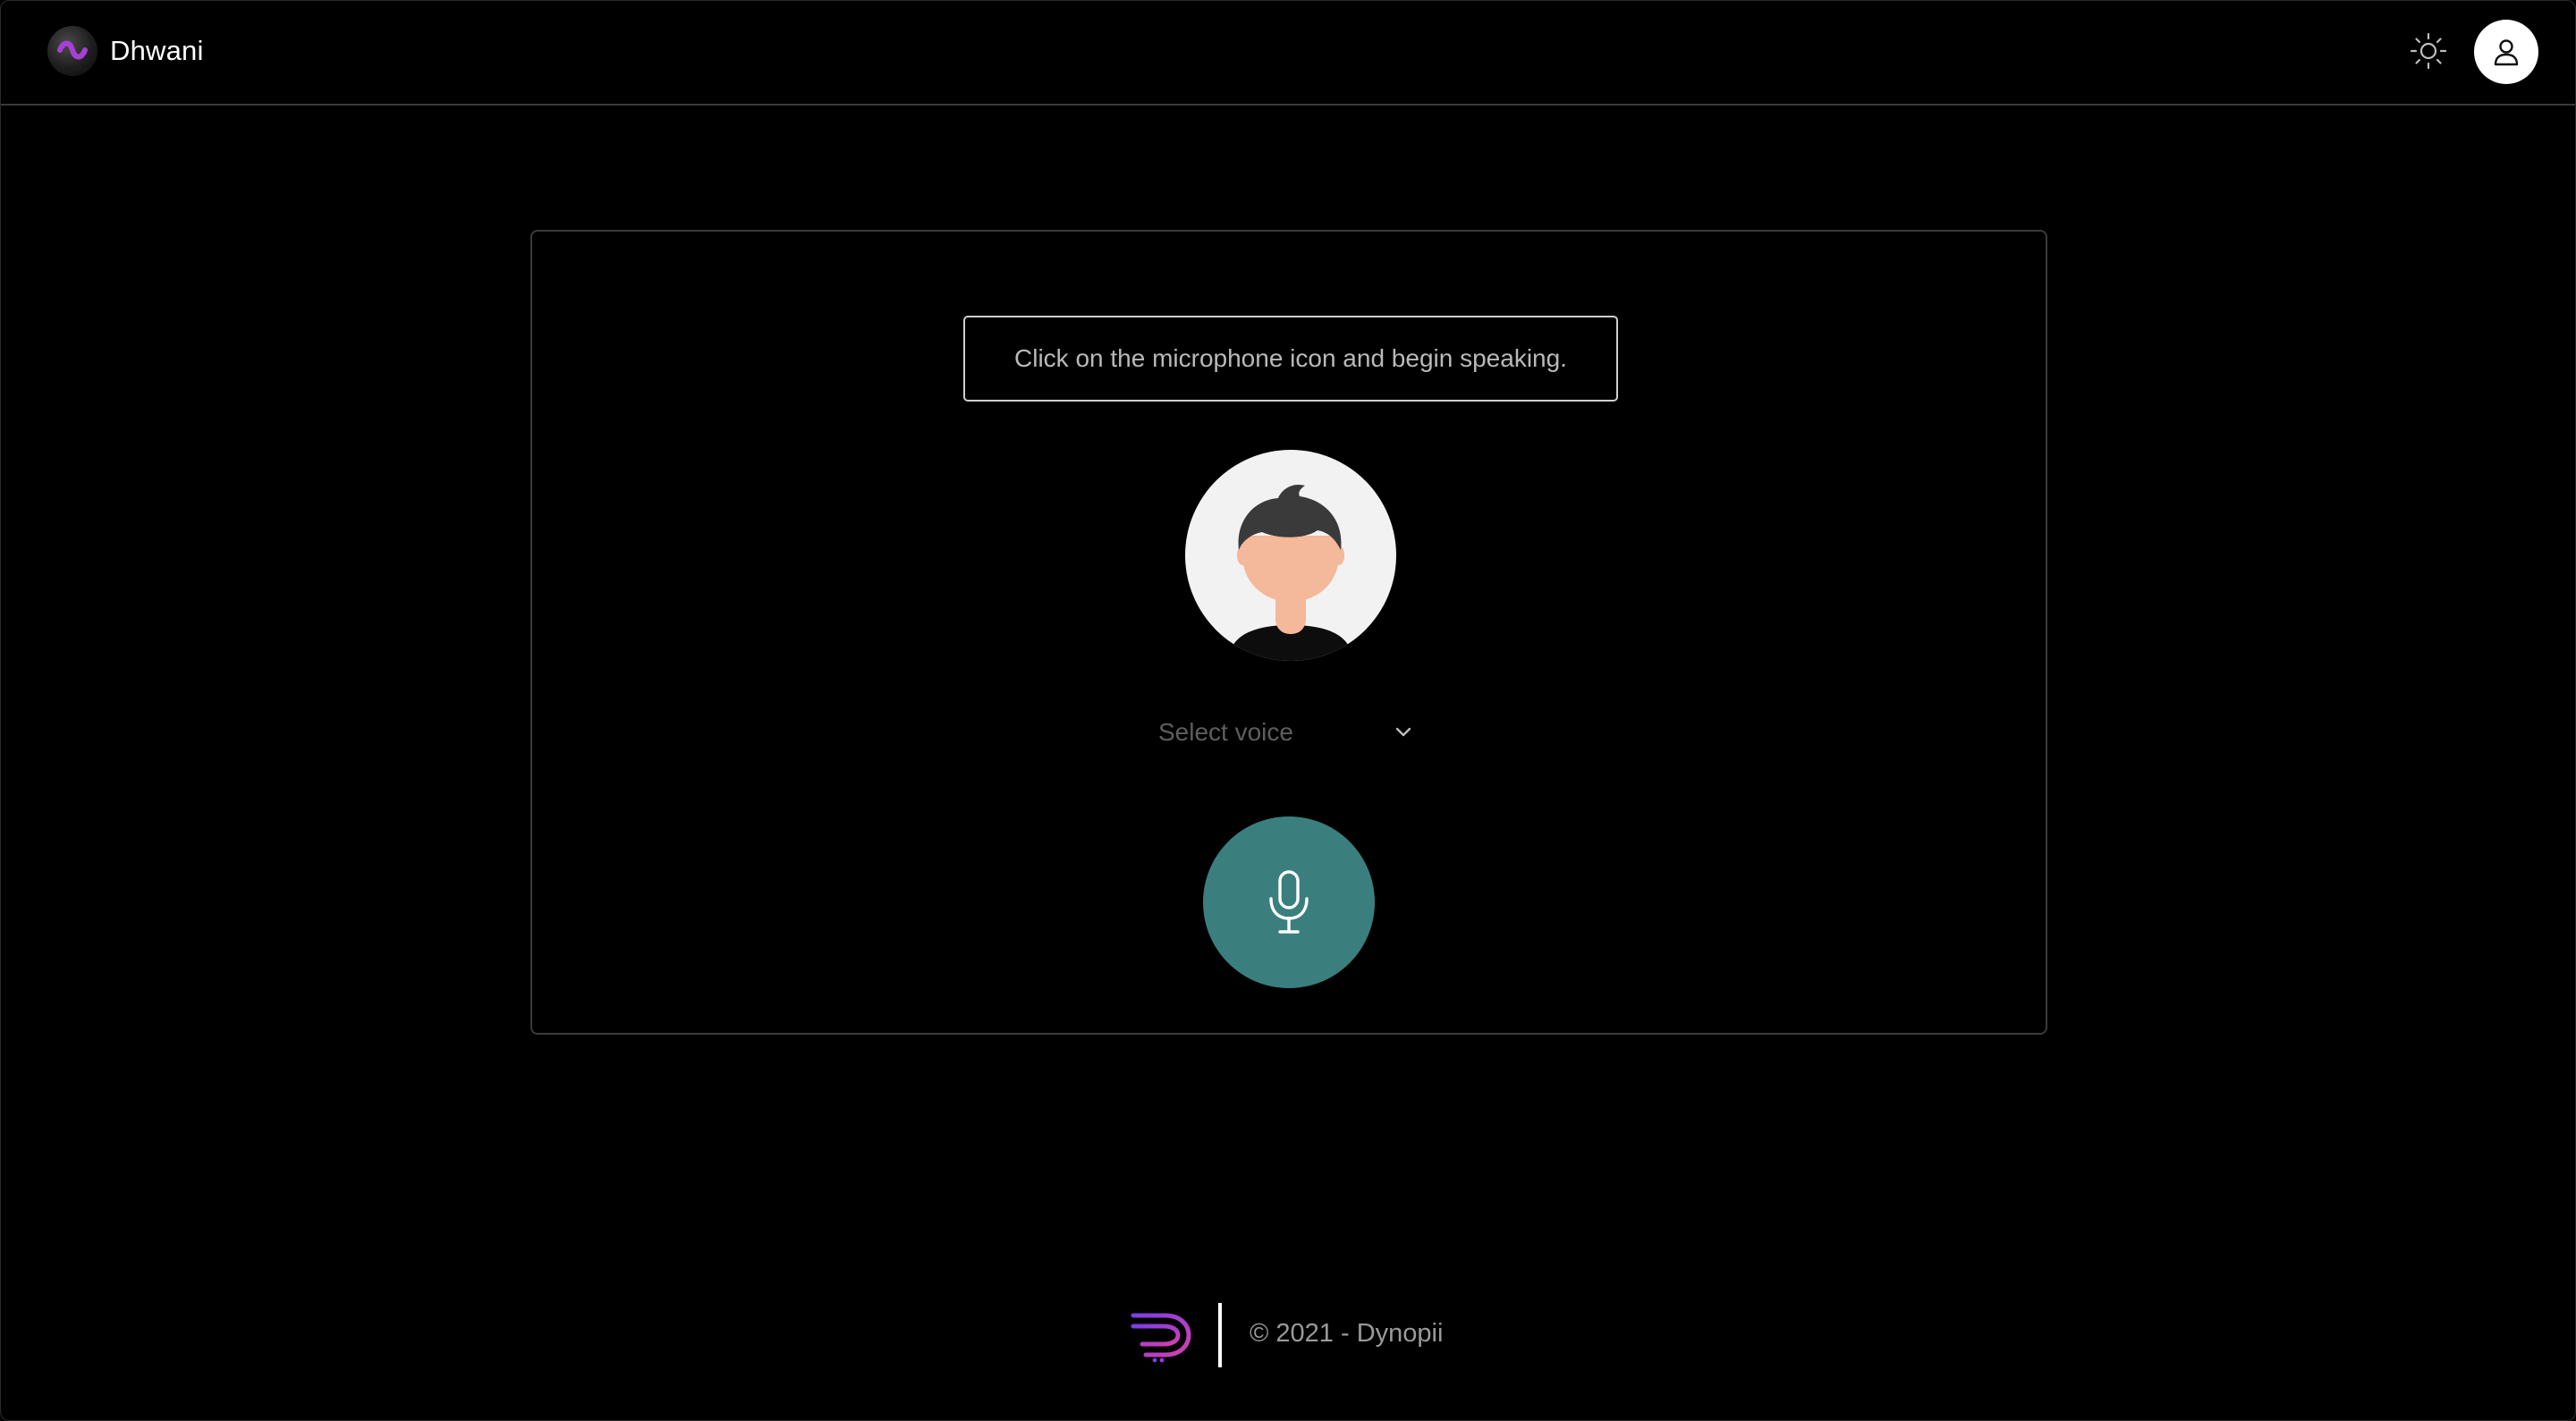  I want to click on microphone-icon, so click(1289, 902).